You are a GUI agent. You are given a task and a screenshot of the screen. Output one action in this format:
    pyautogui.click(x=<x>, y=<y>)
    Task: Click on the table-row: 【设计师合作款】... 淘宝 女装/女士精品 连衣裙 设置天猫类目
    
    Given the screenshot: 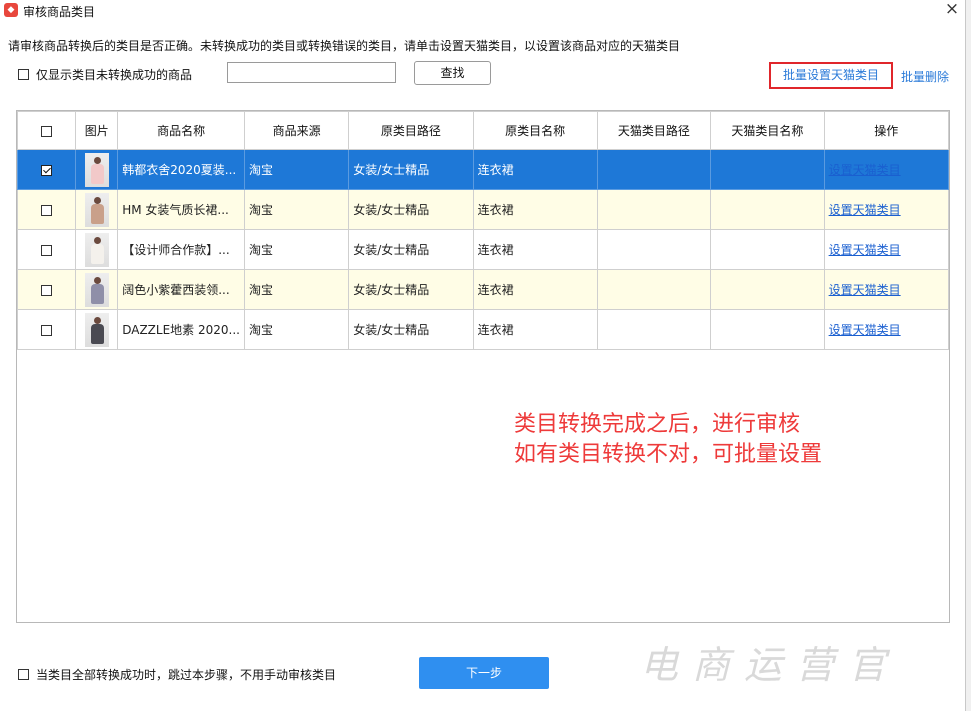 What is the action you would take?
    pyautogui.click(x=483, y=249)
    